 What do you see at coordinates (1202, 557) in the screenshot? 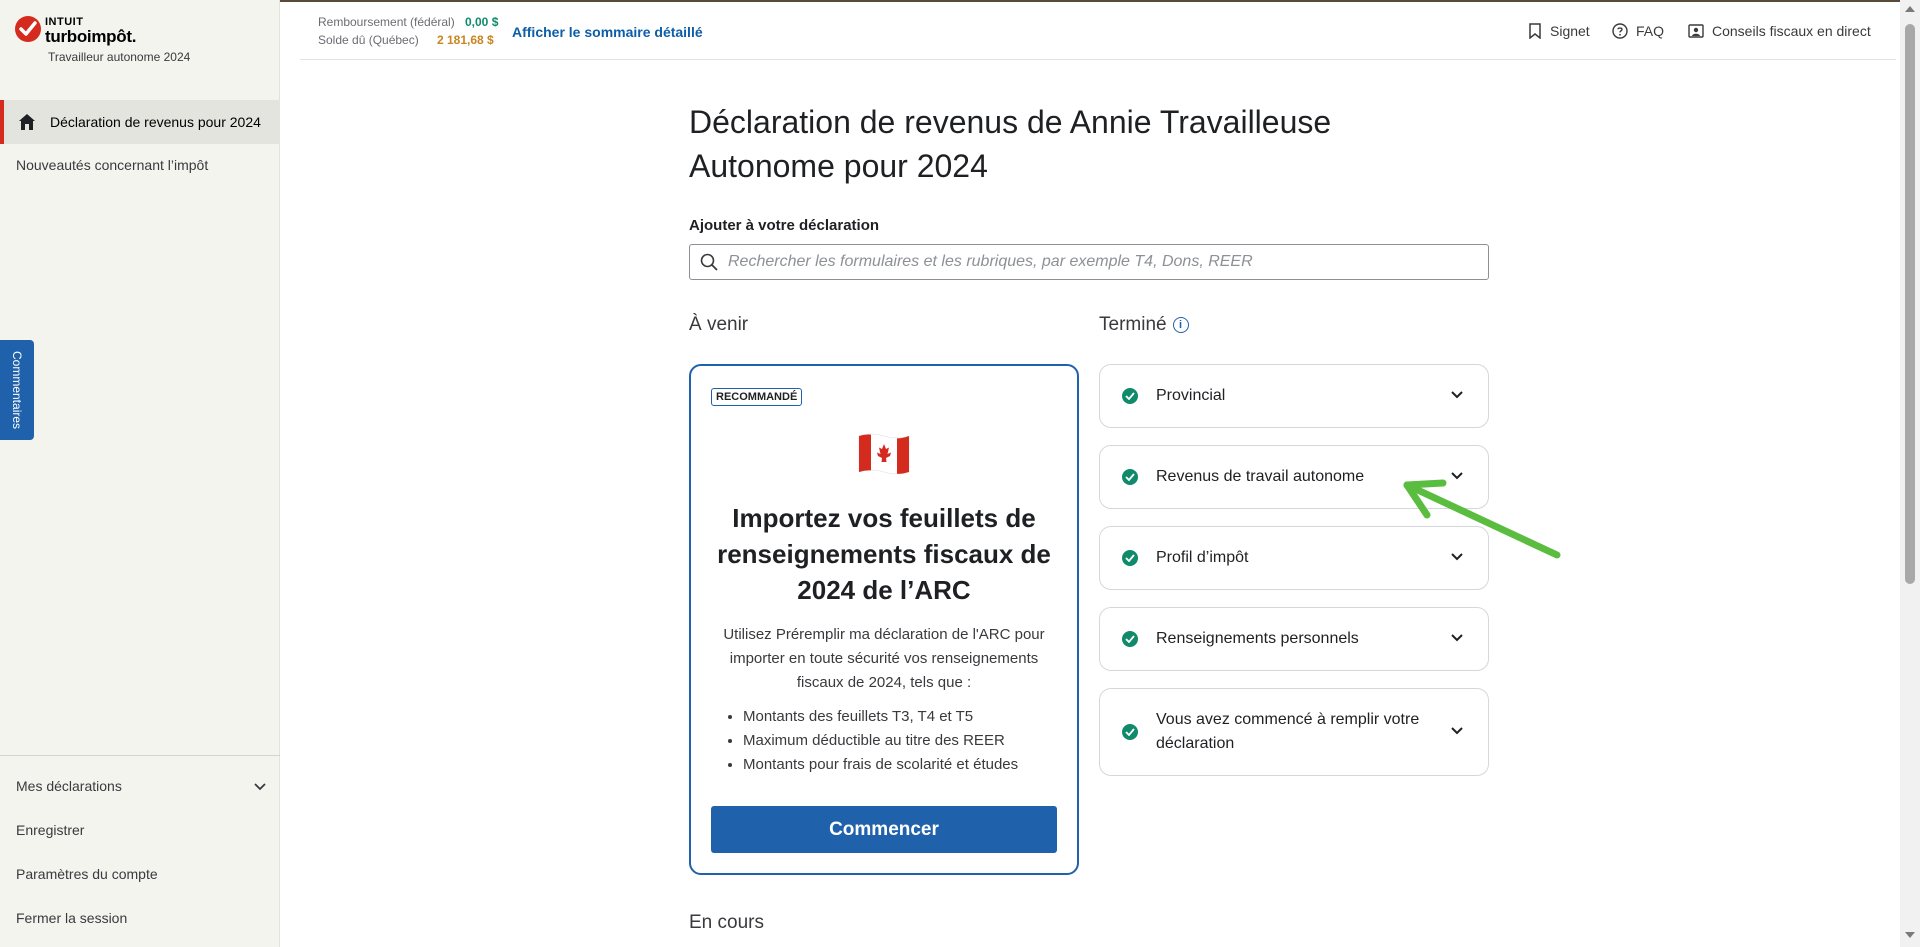
I see `completed-item-label: Profil d’impôt` at bounding box center [1202, 557].